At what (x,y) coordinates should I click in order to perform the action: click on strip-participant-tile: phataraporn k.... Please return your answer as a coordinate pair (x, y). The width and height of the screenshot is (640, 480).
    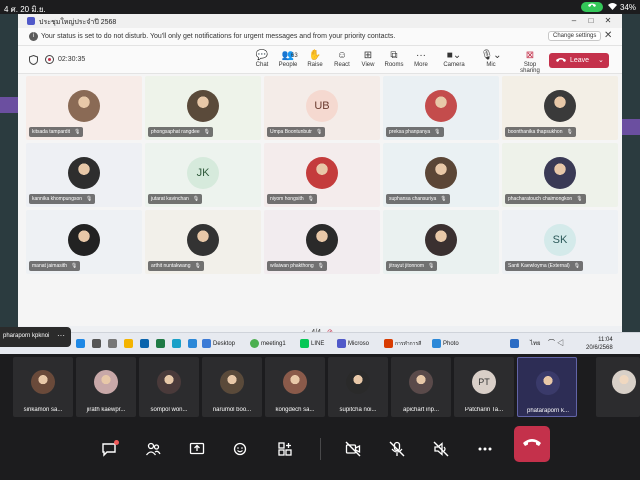
    Looking at the image, I should click on (547, 387).